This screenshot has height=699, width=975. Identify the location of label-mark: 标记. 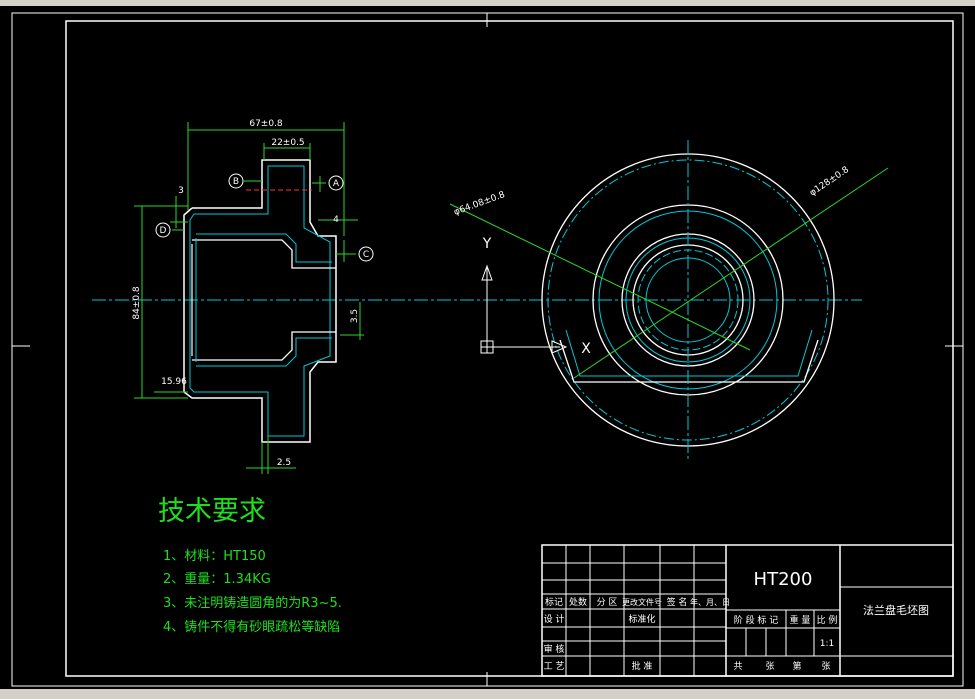
(554, 602).